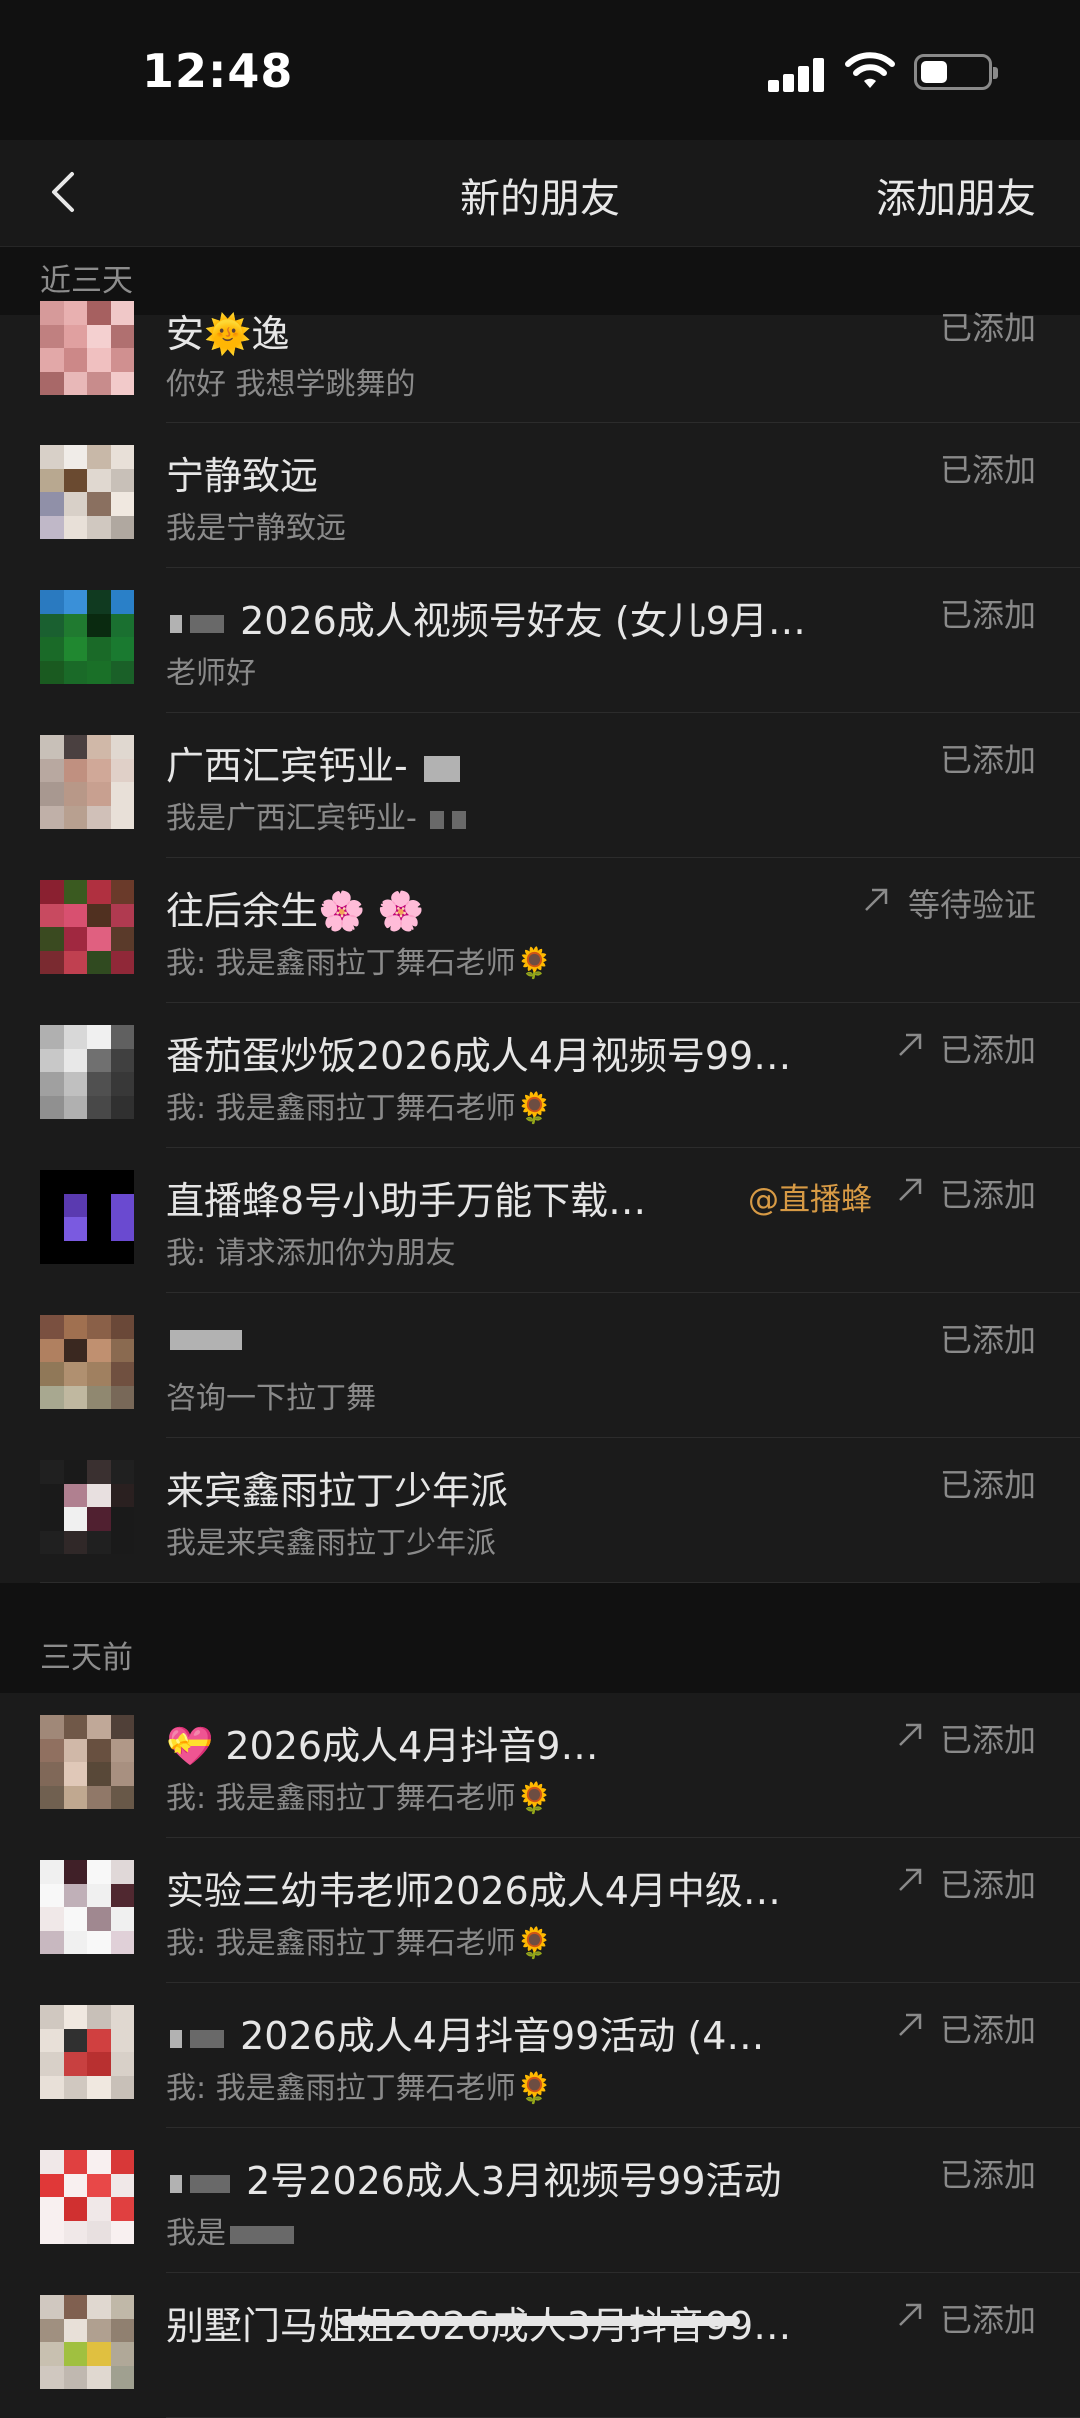  Describe the element at coordinates (523, 815) in the screenshot. I see `friend-message: 我是广西汇宾钙业-` at that location.